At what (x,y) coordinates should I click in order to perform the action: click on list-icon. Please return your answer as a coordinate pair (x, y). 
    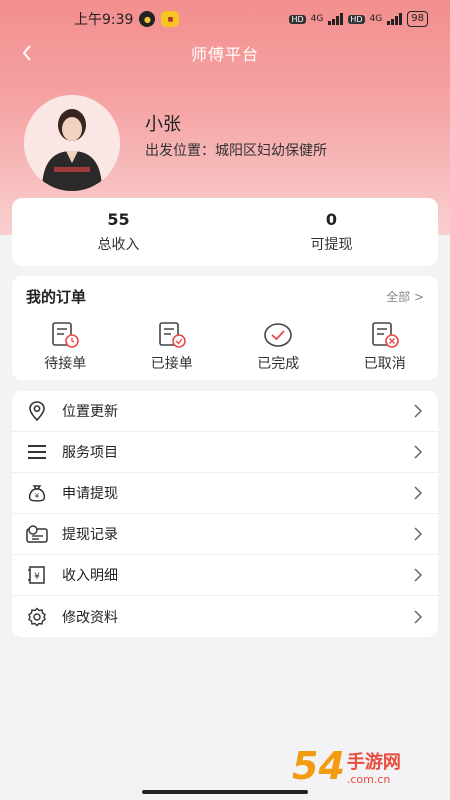
    Looking at the image, I should click on (37, 452).